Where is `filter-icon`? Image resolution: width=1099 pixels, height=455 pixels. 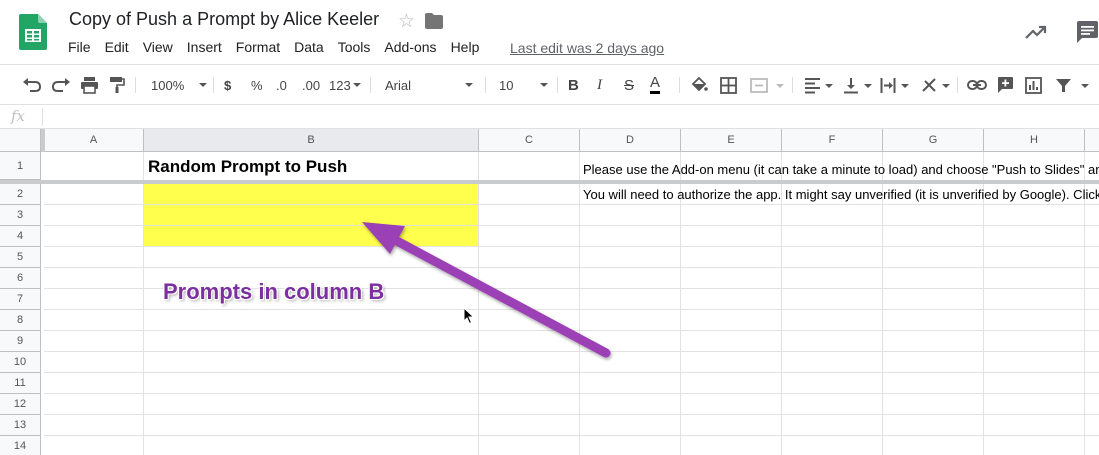
filter-icon is located at coordinates (1075, 85).